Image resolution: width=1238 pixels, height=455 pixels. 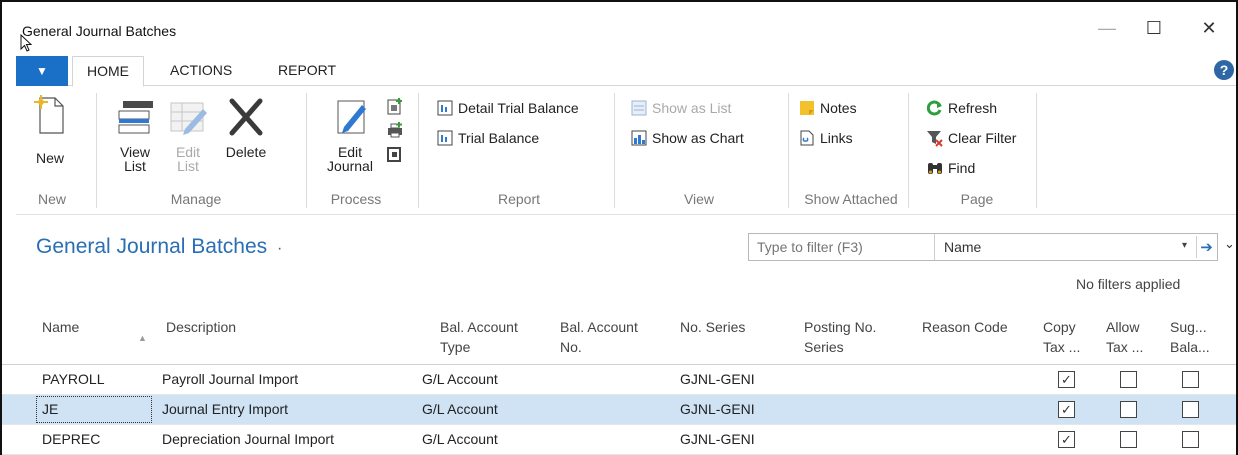 I want to click on close-button: ✕, so click(x=1209, y=28).